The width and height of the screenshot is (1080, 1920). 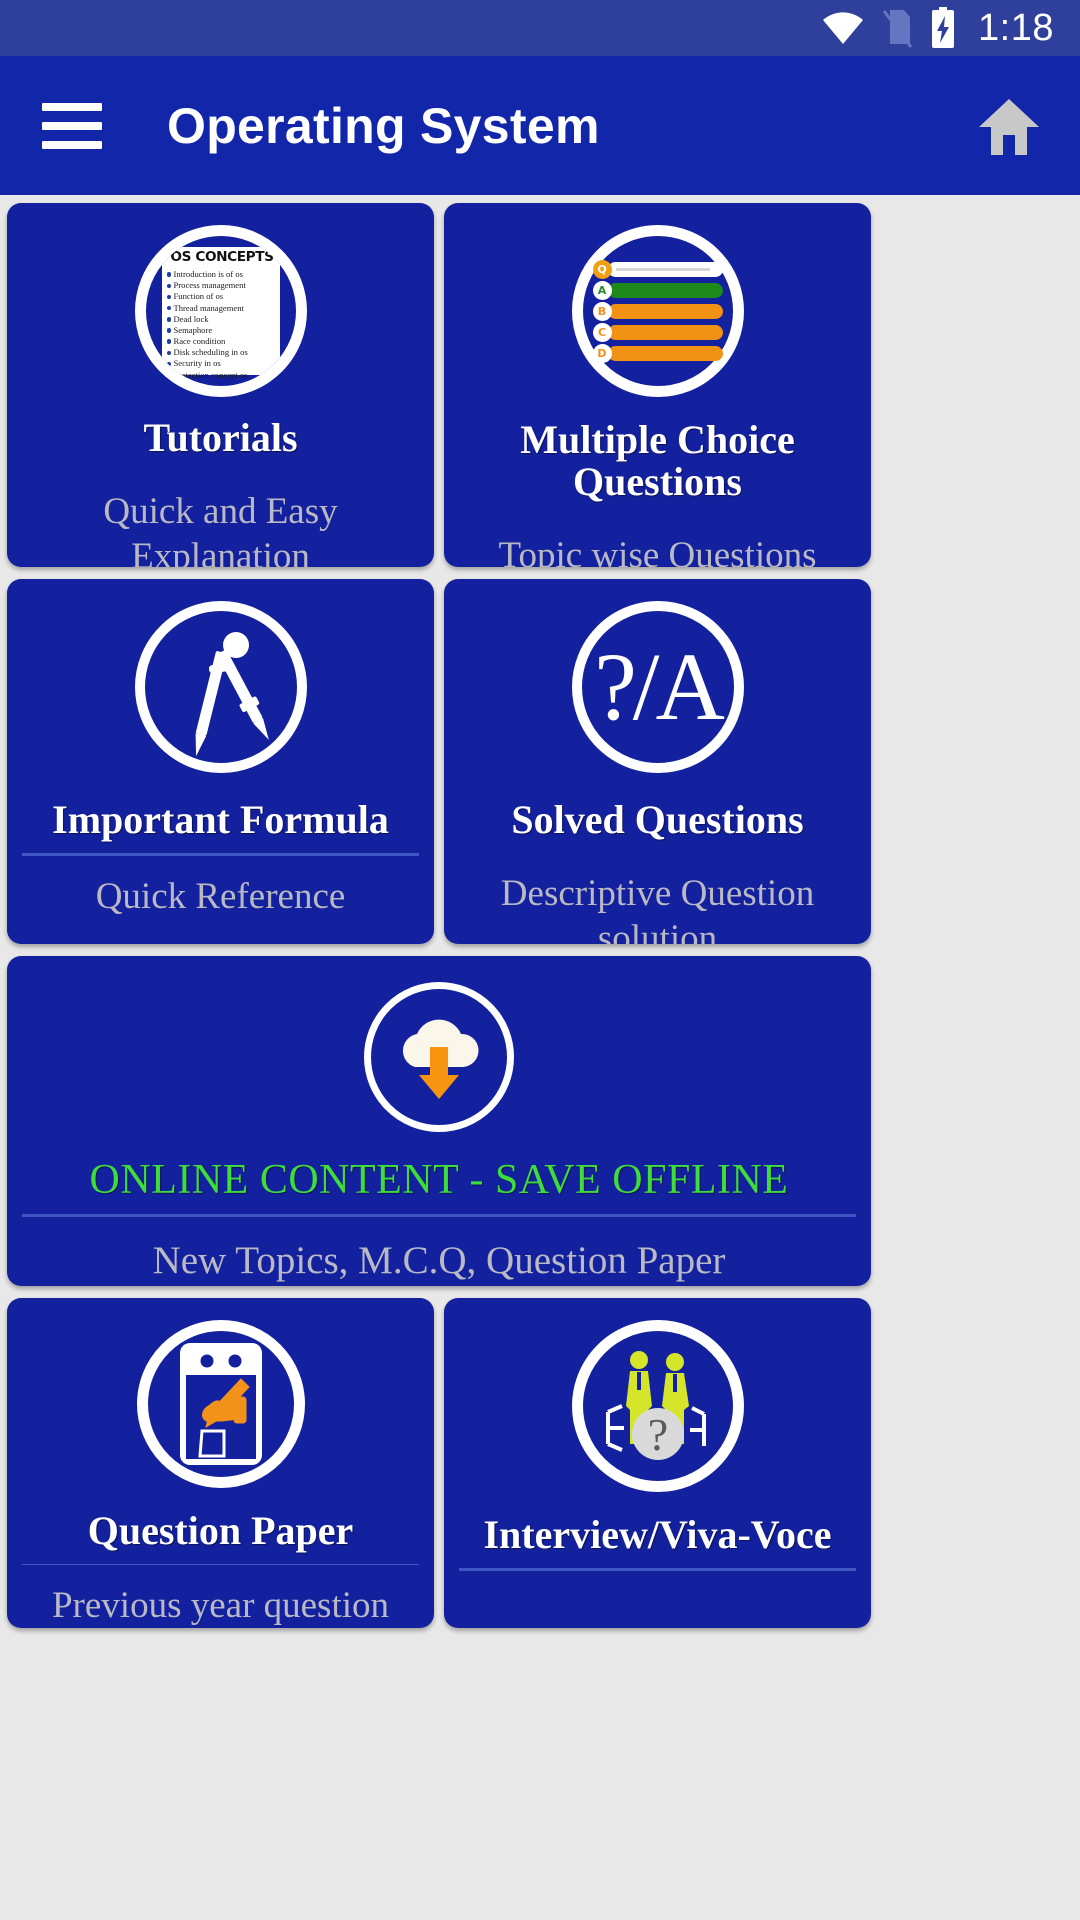 What do you see at coordinates (221, 257) in the screenshot?
I see `os-concepts-heading: OS CONCEPTS` at bounding box center [221, 257].